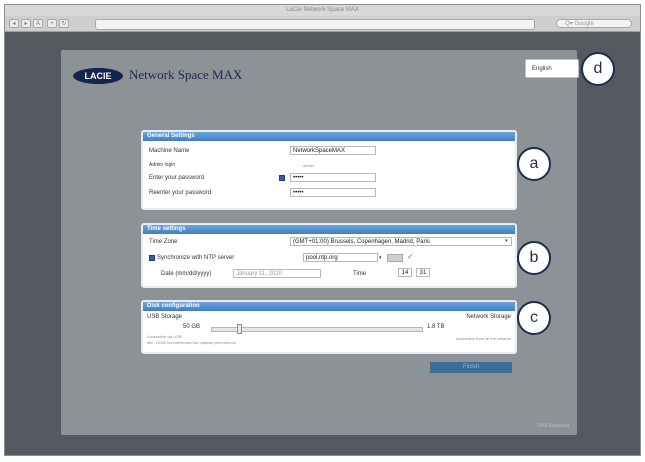  Describe the element at coordinates (52, 23) in the screenshot. I see `add-icon: +` at that location.